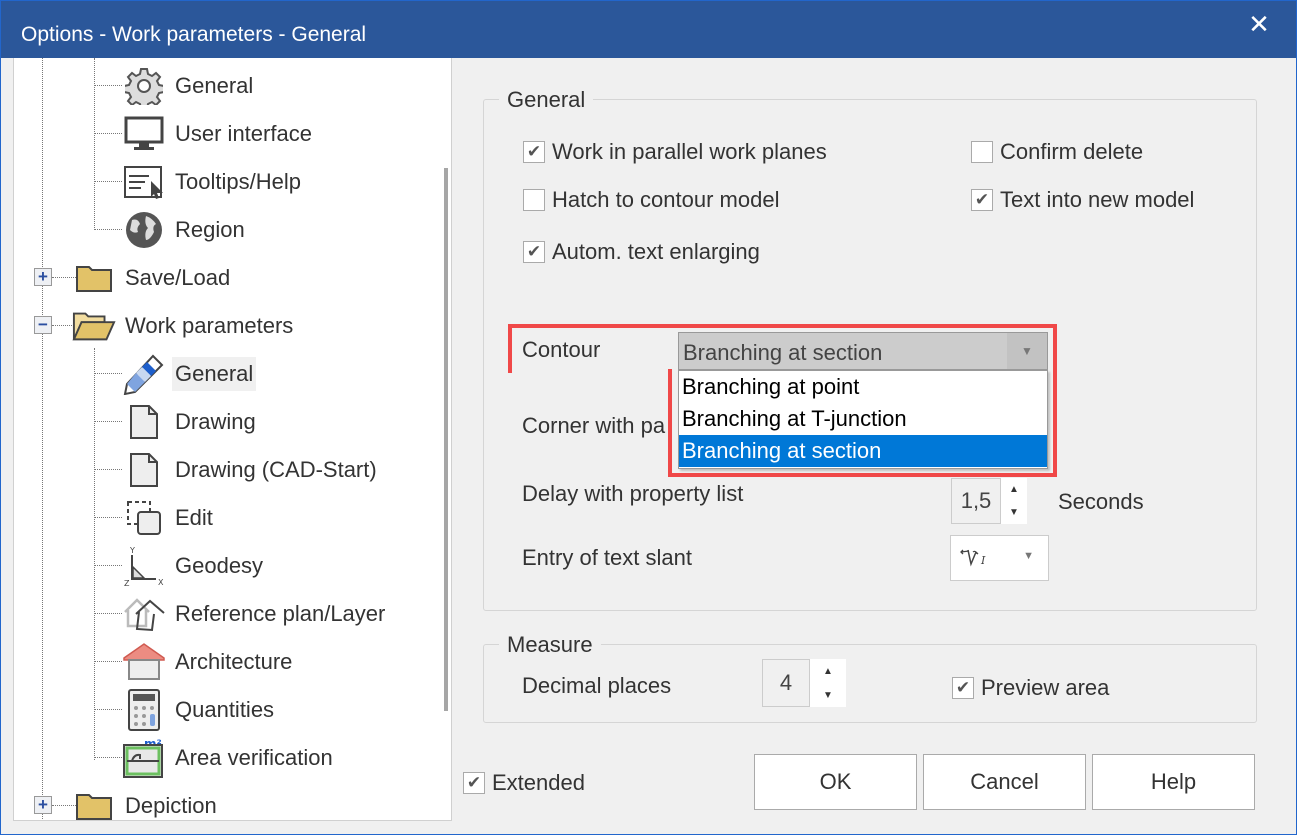 This screenshot has width=1297, height=835. I want to click on expand-depiction-button: +, so click(43, 805).